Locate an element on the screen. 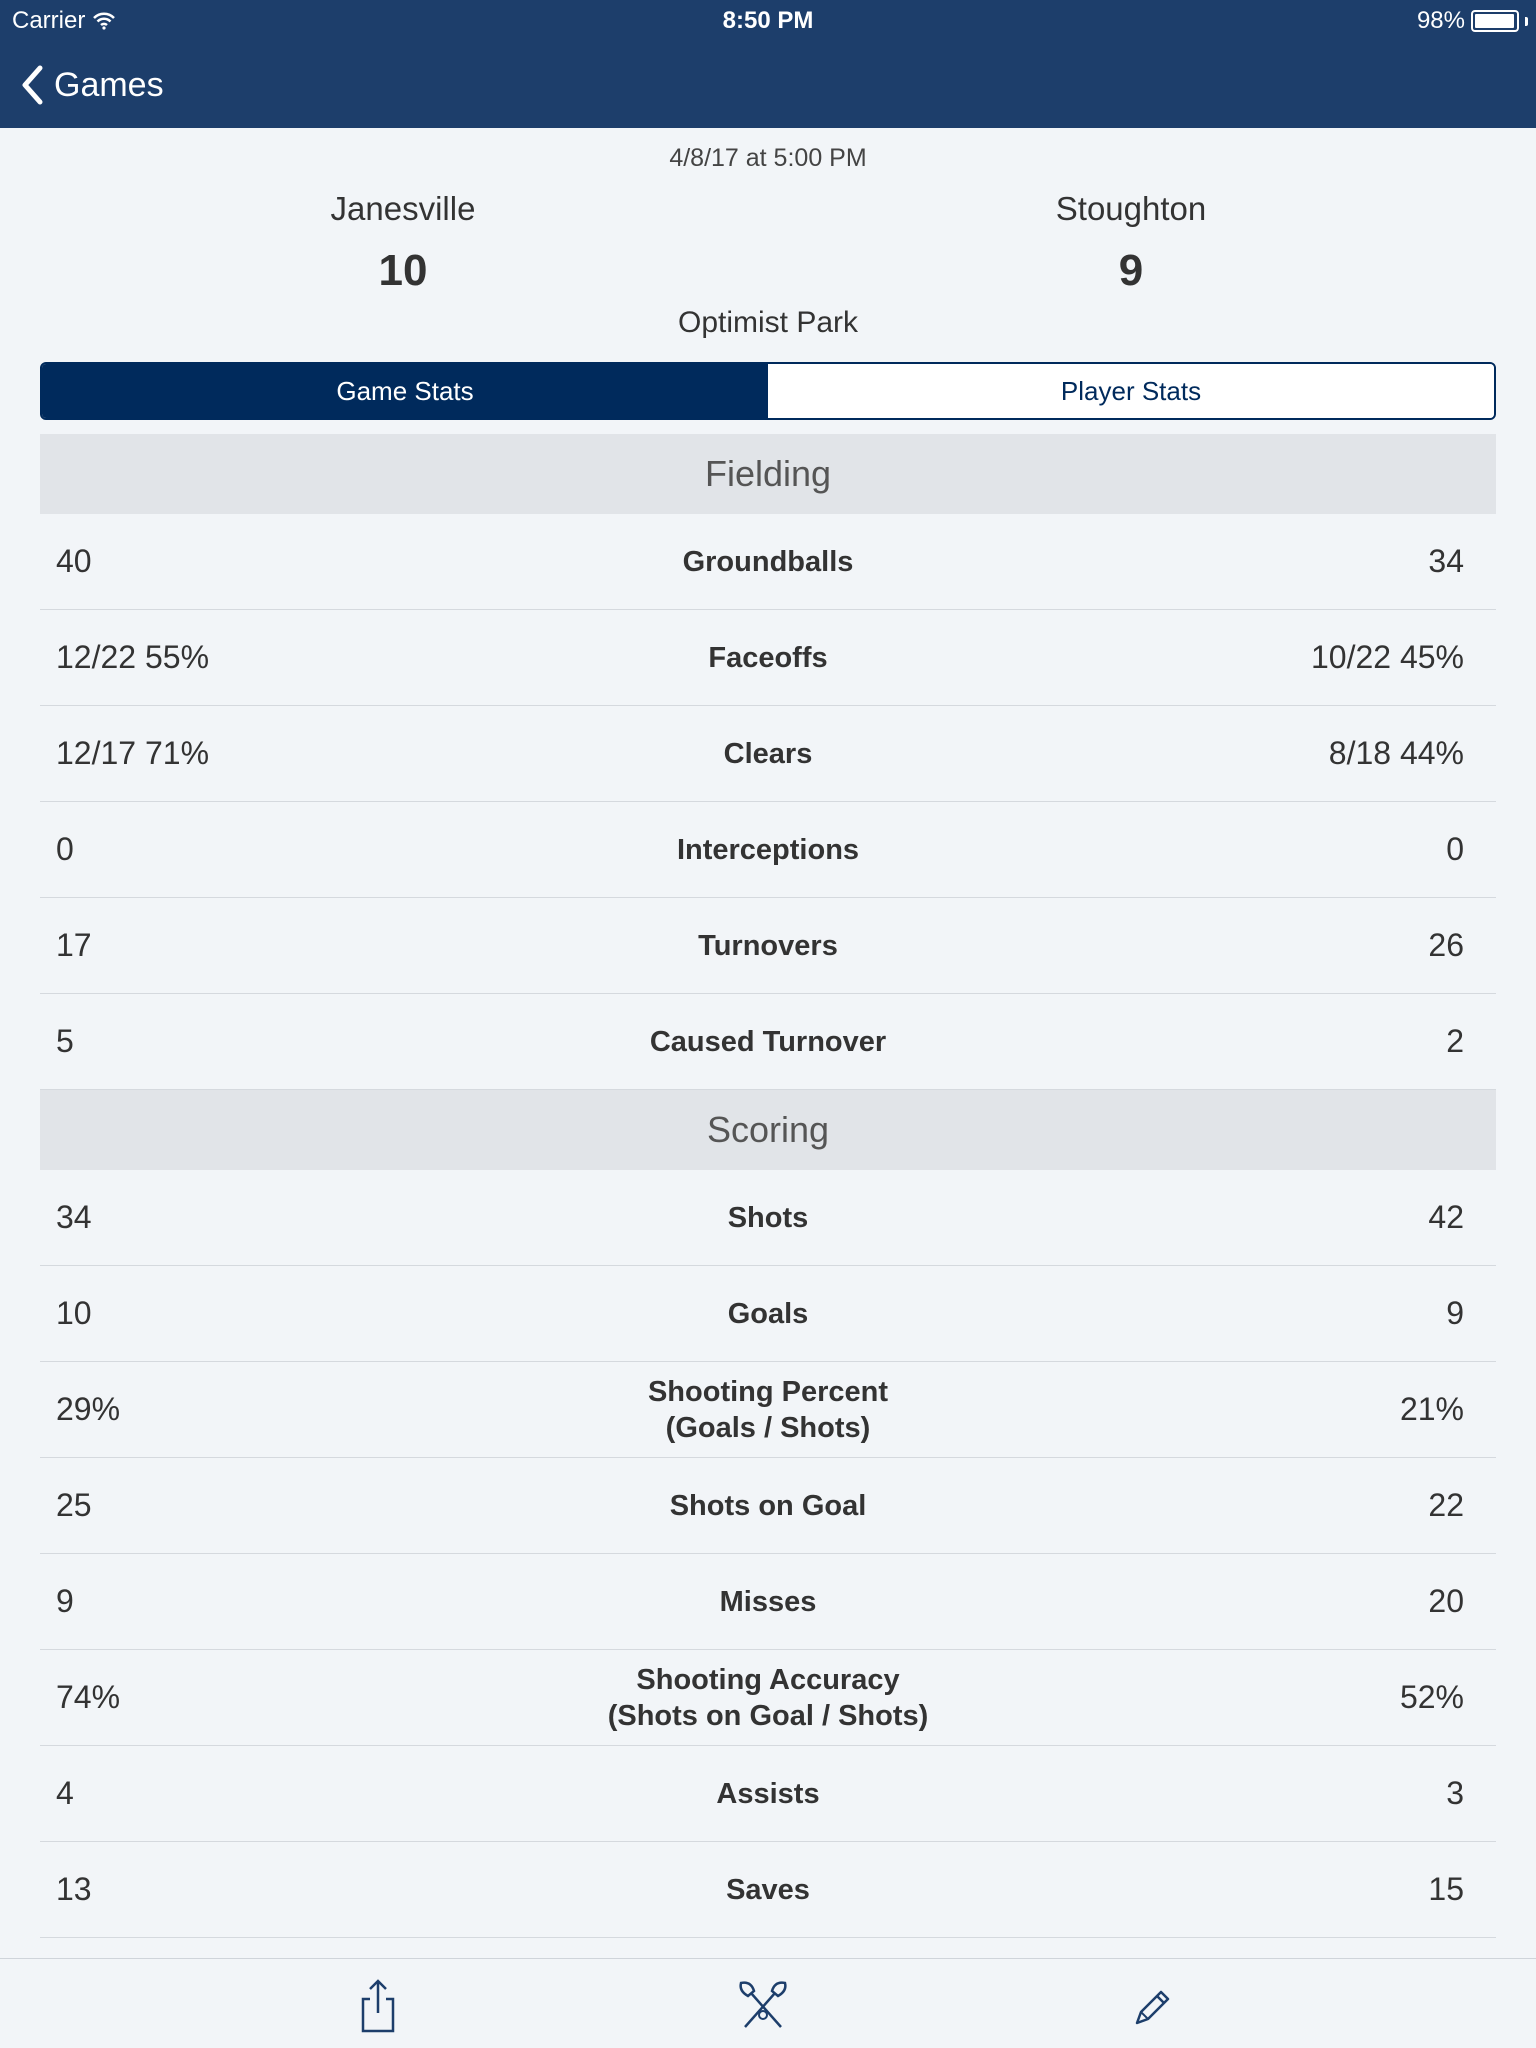 This screenshot has width=1536, height=2048. stat-row: 5 Caused Turnover 2 is located at coordinates (768, 1042).